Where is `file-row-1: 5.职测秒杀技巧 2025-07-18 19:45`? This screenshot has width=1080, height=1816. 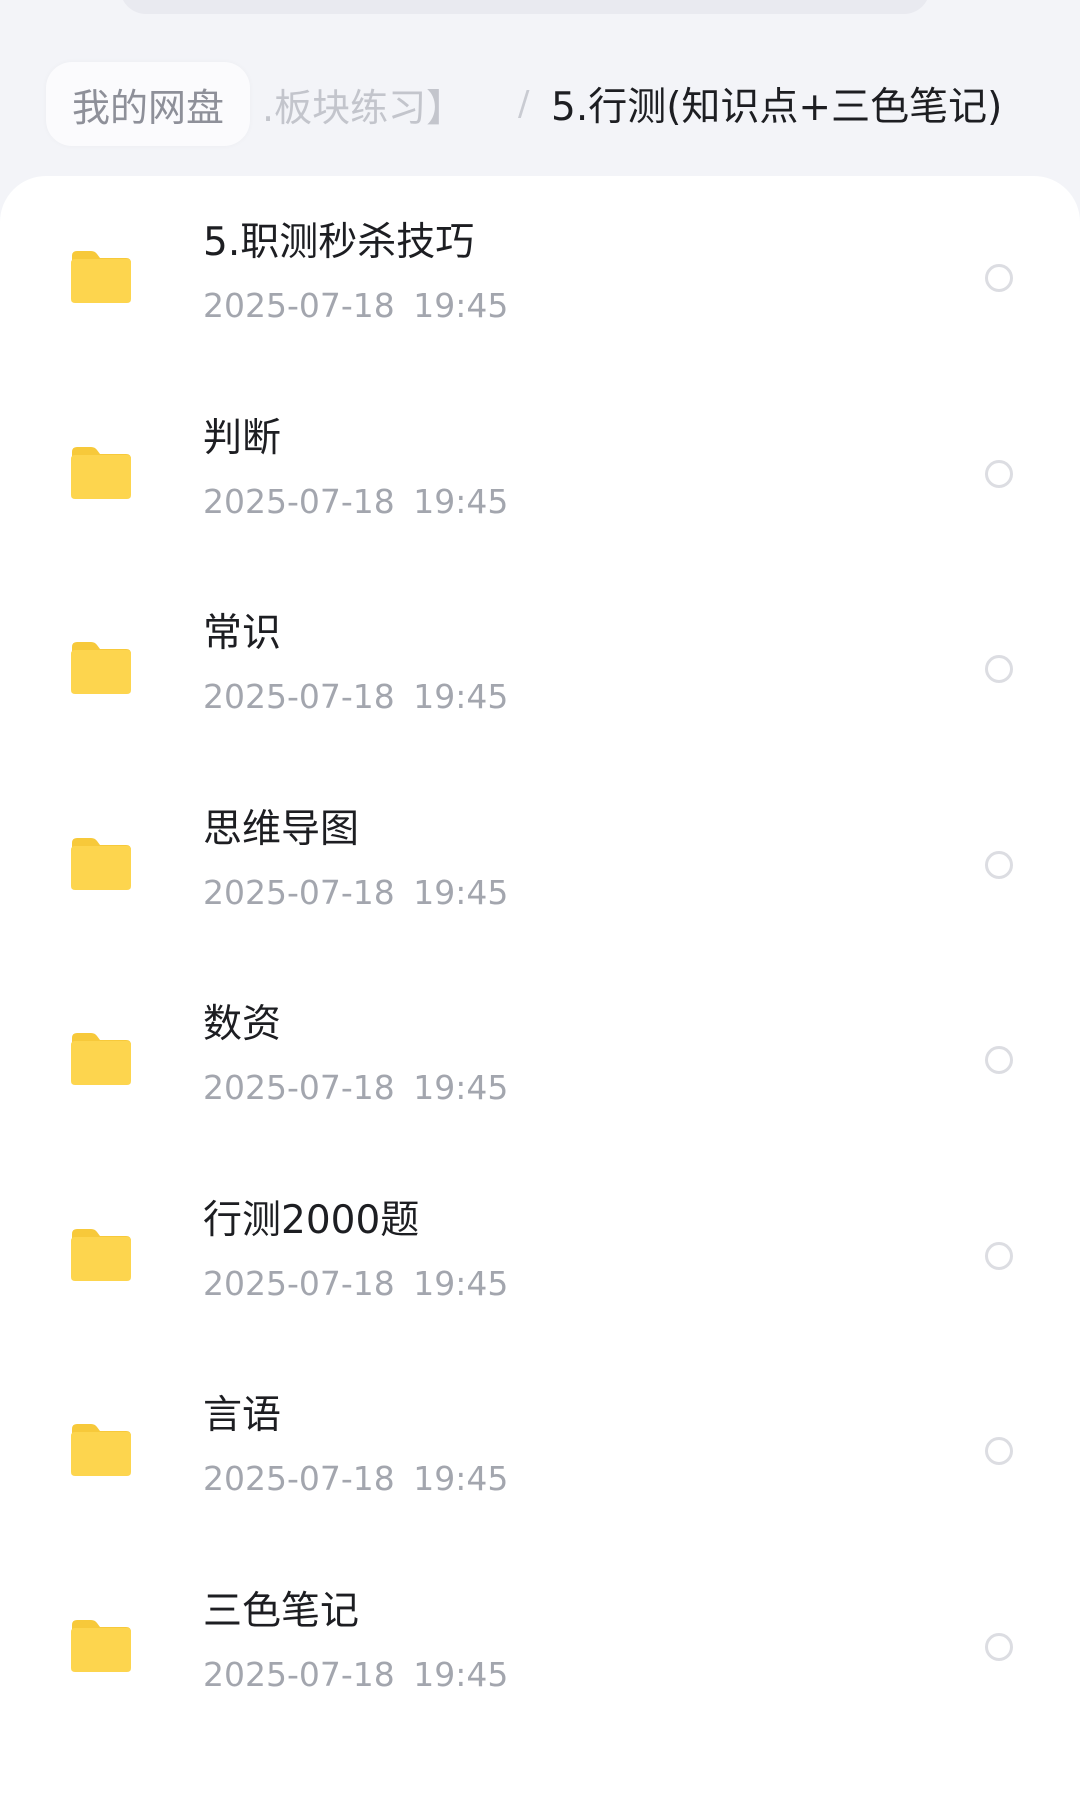 file-row-1: 5.职测秒杀技巧 2025-07-18 19:45 is located at coordinates (540, 298).